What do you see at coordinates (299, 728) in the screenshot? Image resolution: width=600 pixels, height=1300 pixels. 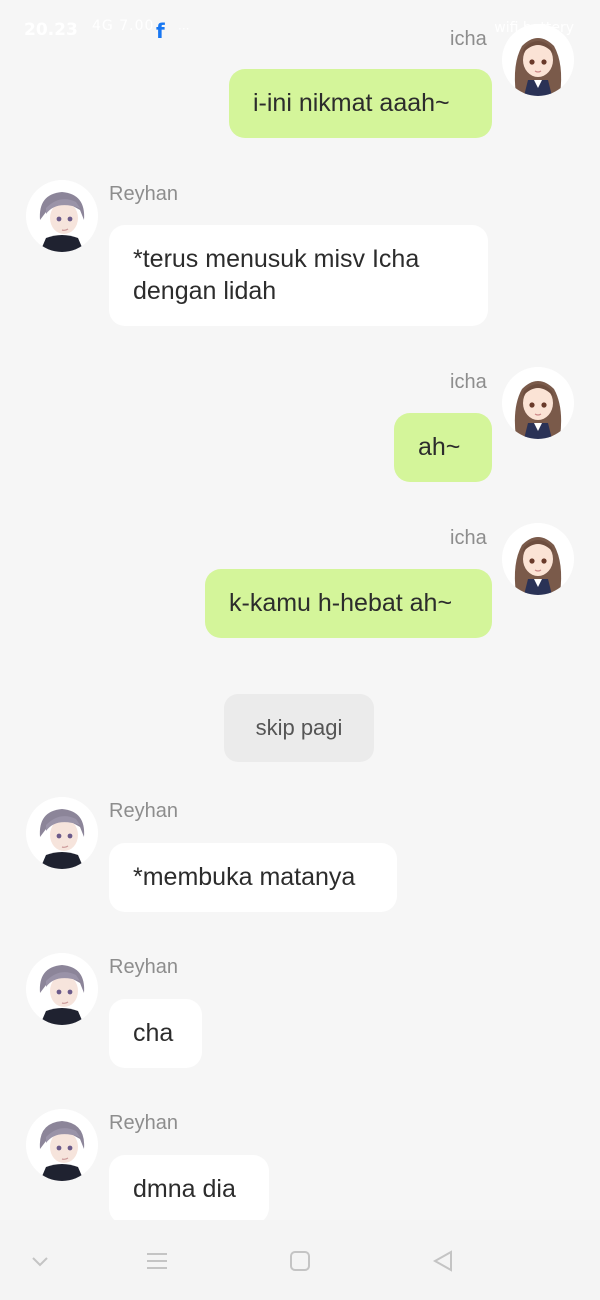 I see `skip-pagi-button: skip pagi` at bounding box center [299, 728].